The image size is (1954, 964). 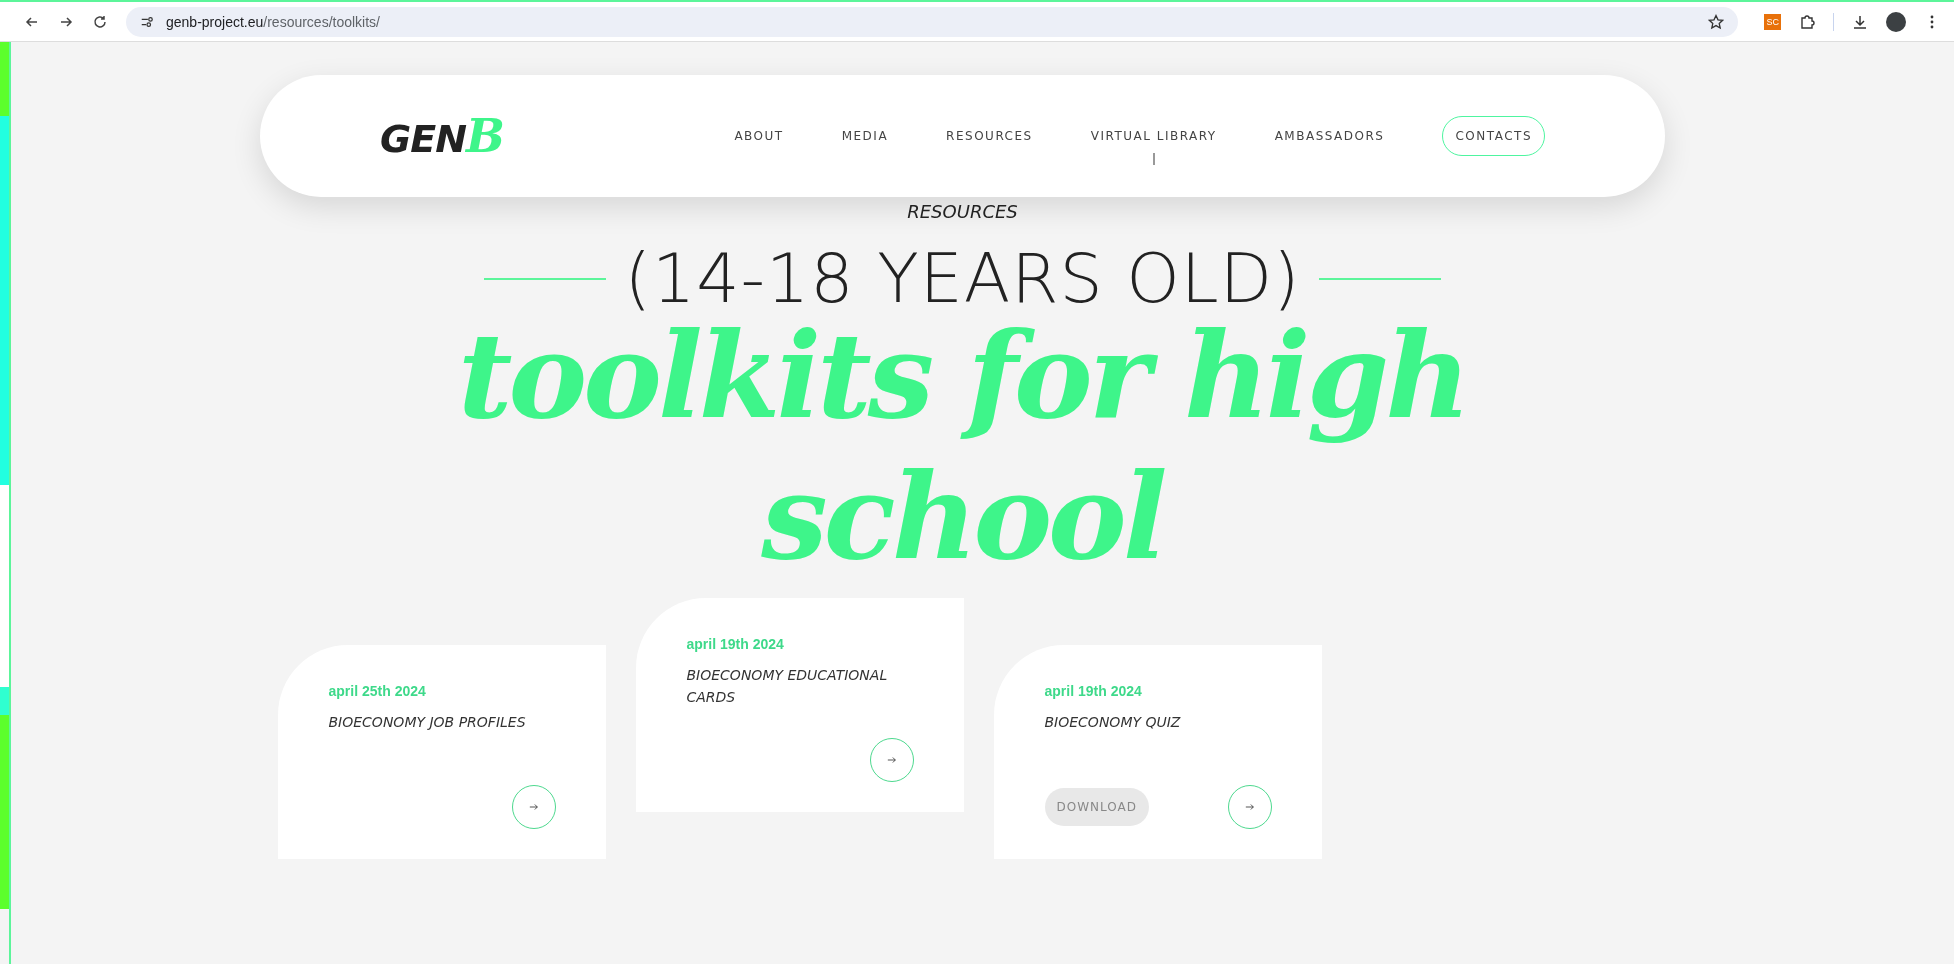 What do you see at coordinates (1153, 159) in the screenshot?
I see `text-cursor-icon` at bounding box center [1153, 159].